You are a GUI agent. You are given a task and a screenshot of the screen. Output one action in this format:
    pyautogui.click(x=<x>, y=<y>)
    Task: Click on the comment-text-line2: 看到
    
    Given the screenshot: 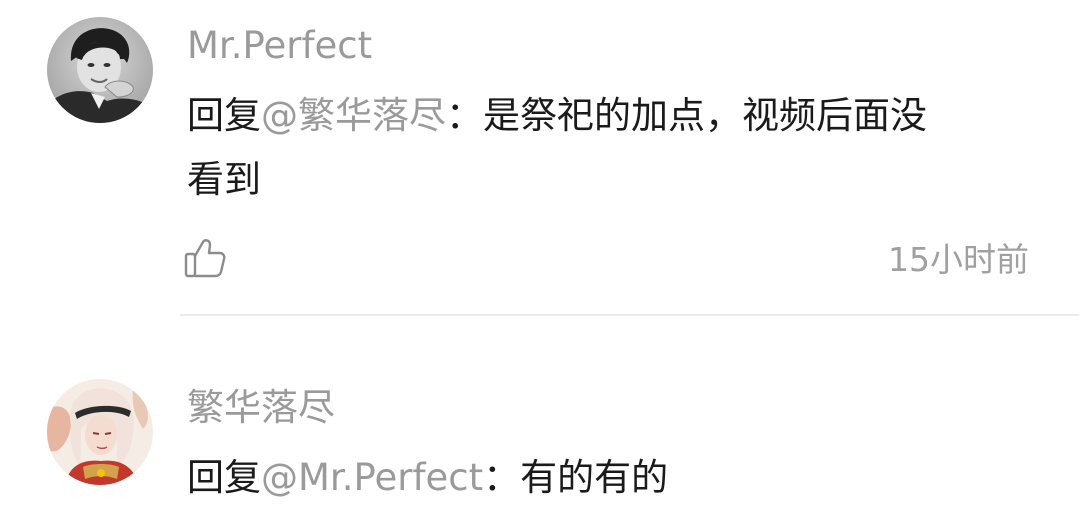 What is the action you would take?
    pyautogui.click(x=224, y=179)
    